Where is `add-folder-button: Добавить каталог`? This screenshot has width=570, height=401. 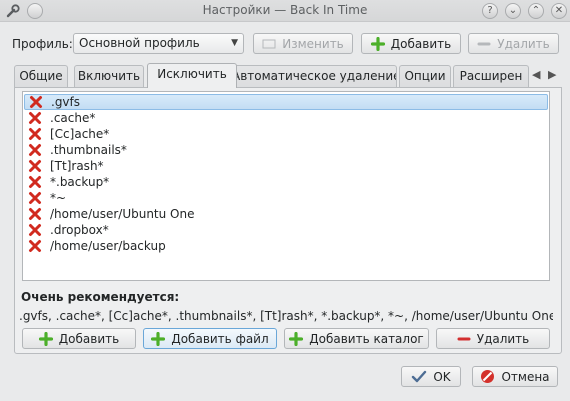 add-folder-button: Добавить каталог is located at coordinates (356, 338).